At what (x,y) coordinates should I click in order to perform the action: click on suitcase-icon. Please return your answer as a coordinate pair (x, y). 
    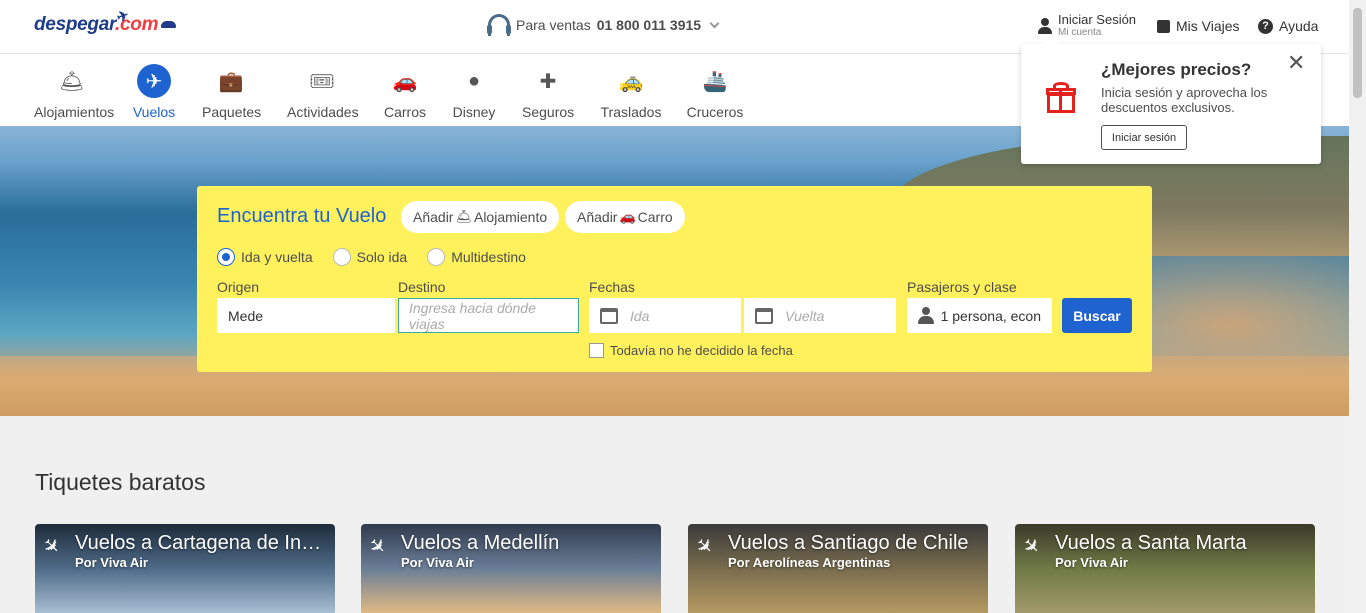
    Looking at the image, I should click on (1163, 26).